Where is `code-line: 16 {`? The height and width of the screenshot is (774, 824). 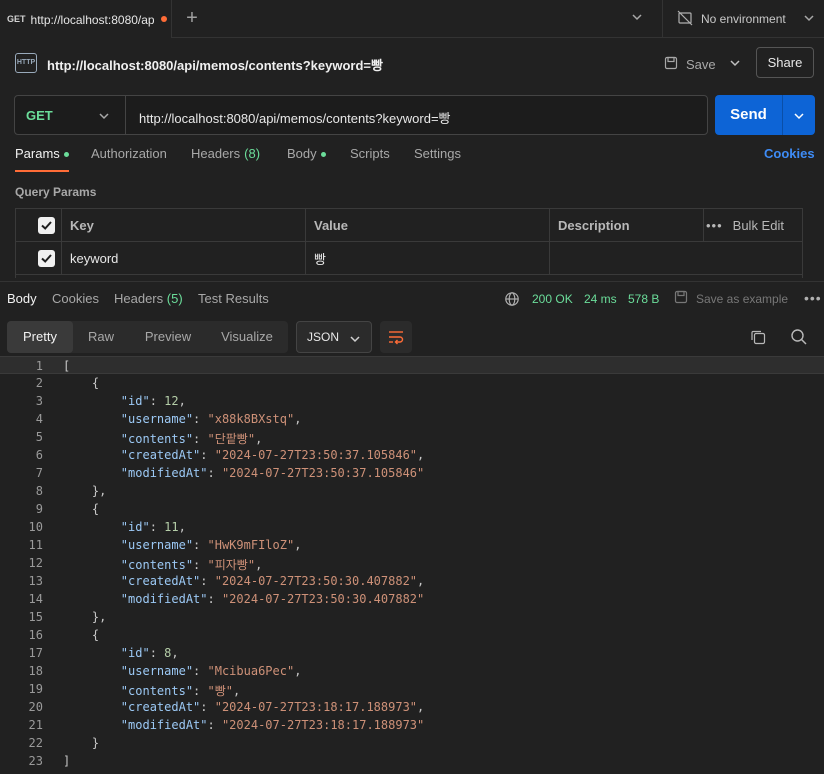 code-line: 16 { is located at coordinates (412, 635).